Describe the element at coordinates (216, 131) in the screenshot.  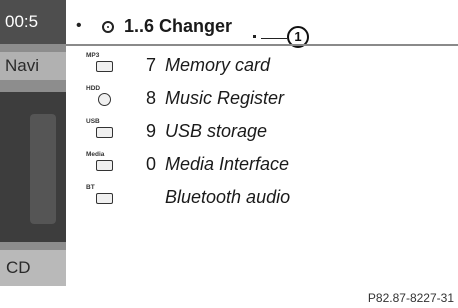
I see `item-label: USB storage` at that location.